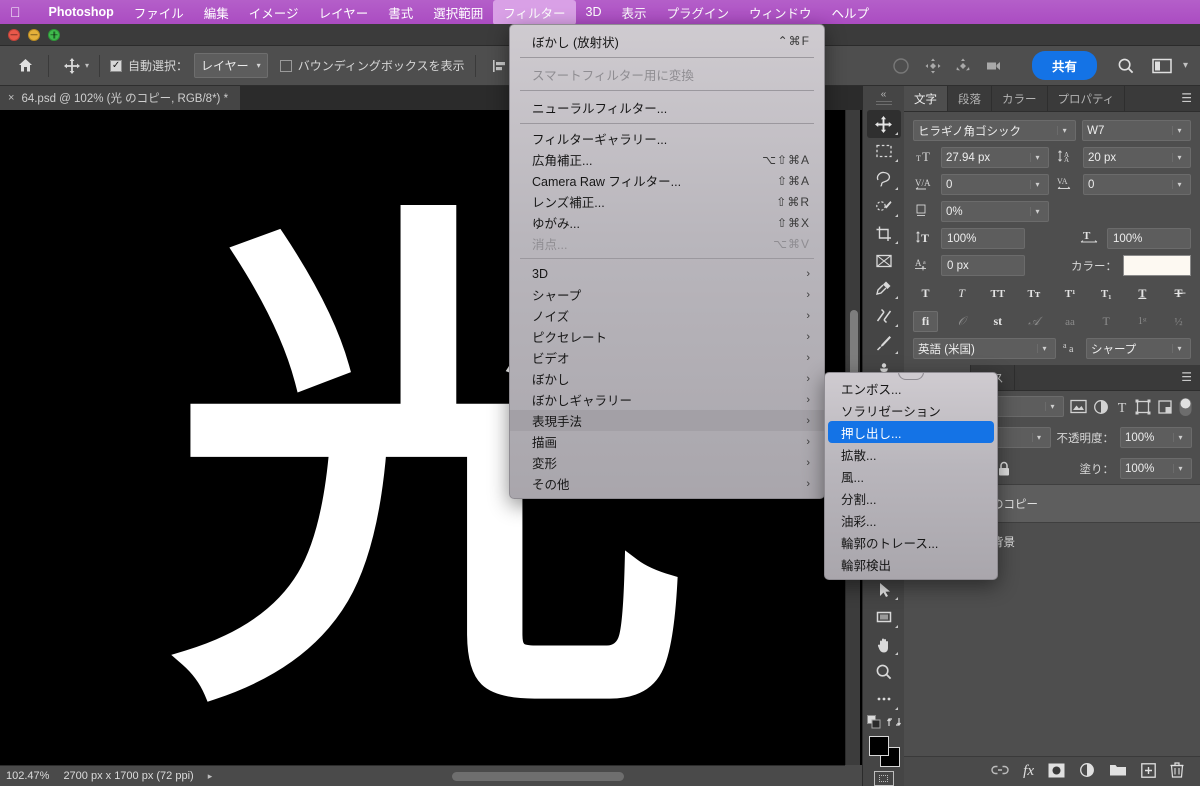 The image size is (1200, 786). What do you see at coordinates (1033, 321) in the screenshot?
I see `swash-button: 𝒜` at bounding box center [1033, 321].